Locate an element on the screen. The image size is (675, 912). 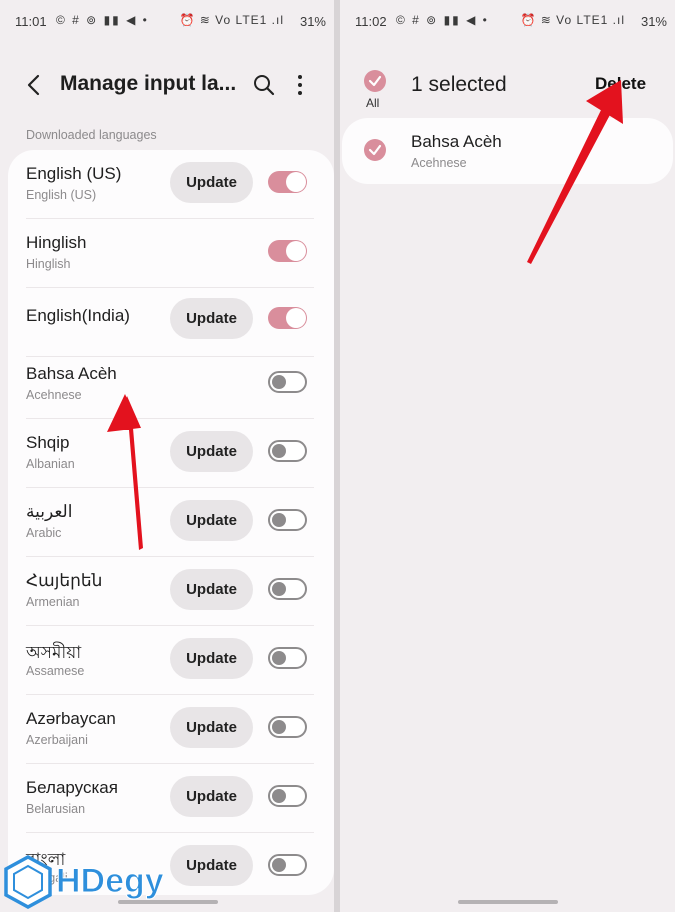
delete-button: Delete is located at coordinates (620, 84).